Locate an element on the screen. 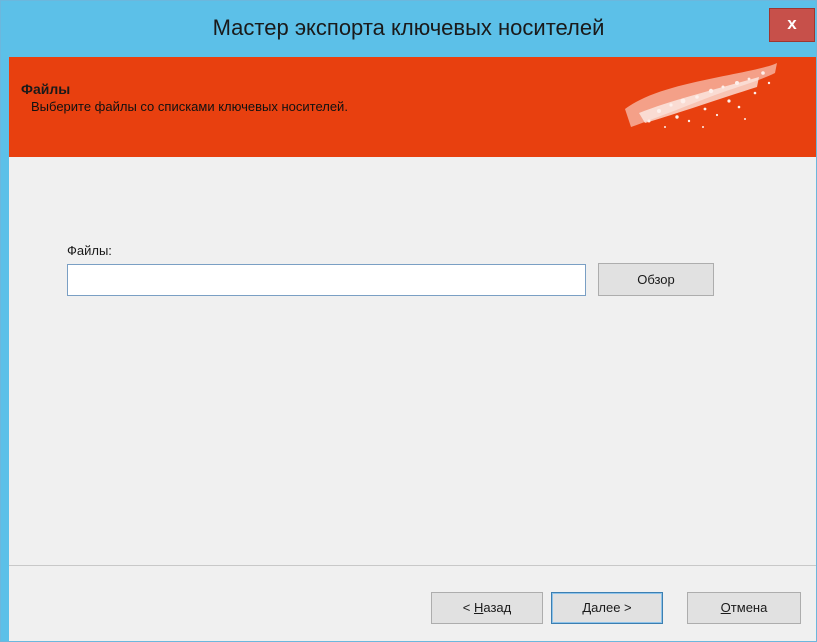 The width and height of the screenshot is (817, 642). next-button: Далее > is located at coordinates (607, 608).